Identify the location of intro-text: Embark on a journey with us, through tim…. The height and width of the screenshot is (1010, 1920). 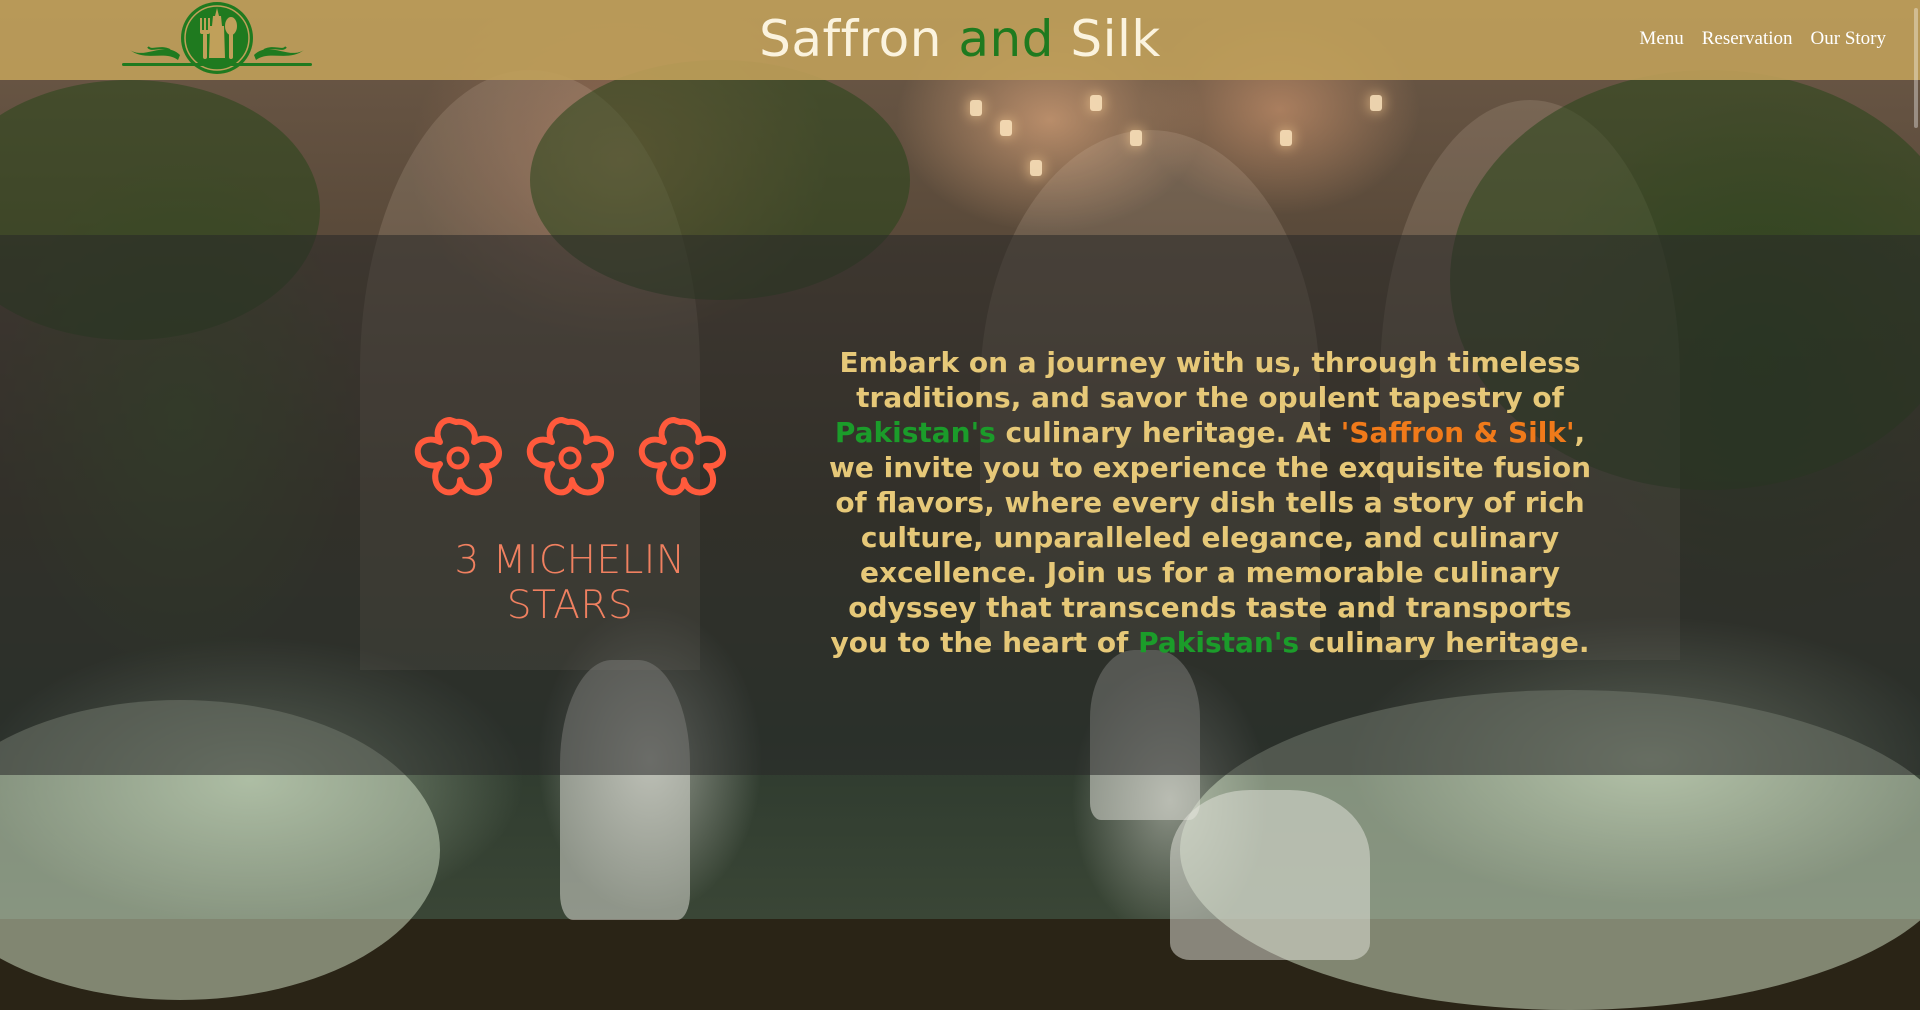
(1210, 380).